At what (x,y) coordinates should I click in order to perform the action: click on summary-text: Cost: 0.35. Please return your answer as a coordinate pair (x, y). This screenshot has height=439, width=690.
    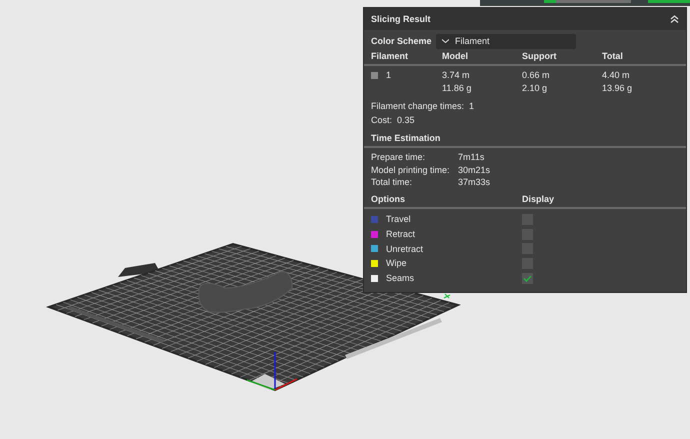
    Looking at the image, I should click on (393, 120).